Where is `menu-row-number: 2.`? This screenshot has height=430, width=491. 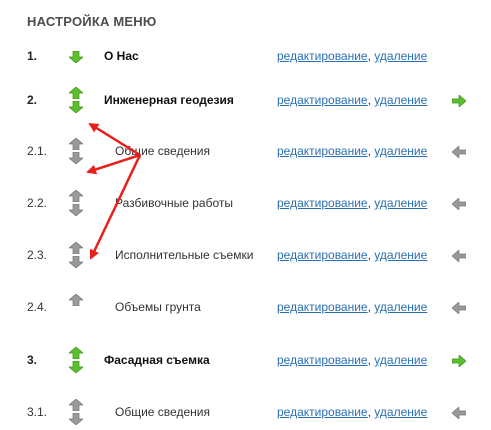 menu-row-number: 2. is located at coordinates (32, 100).